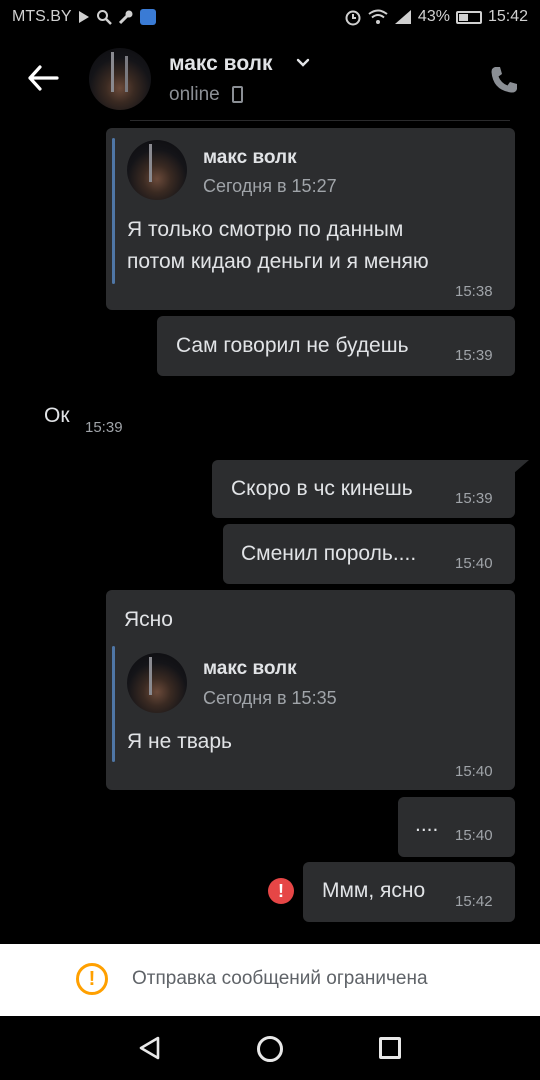  I want to click on message-text: Сам говорил не будешь, so click(292, 345).